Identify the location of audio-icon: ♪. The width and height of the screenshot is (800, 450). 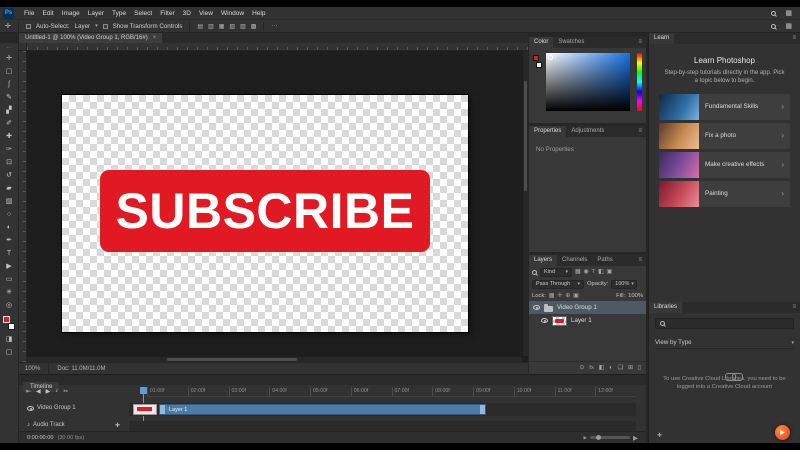
(56, 391).